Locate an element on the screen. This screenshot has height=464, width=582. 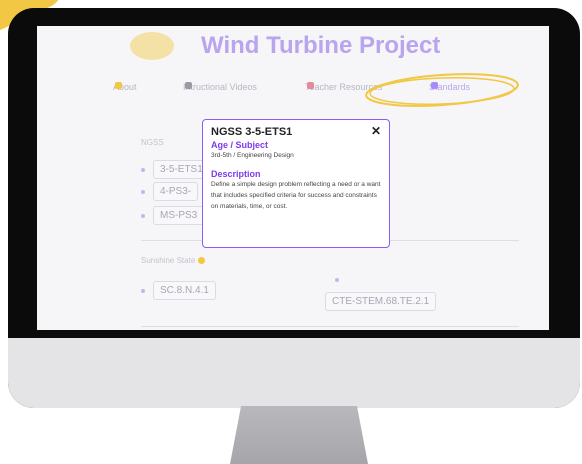
page-title: Wind Turbine Project is located at coordinates (321, 45).